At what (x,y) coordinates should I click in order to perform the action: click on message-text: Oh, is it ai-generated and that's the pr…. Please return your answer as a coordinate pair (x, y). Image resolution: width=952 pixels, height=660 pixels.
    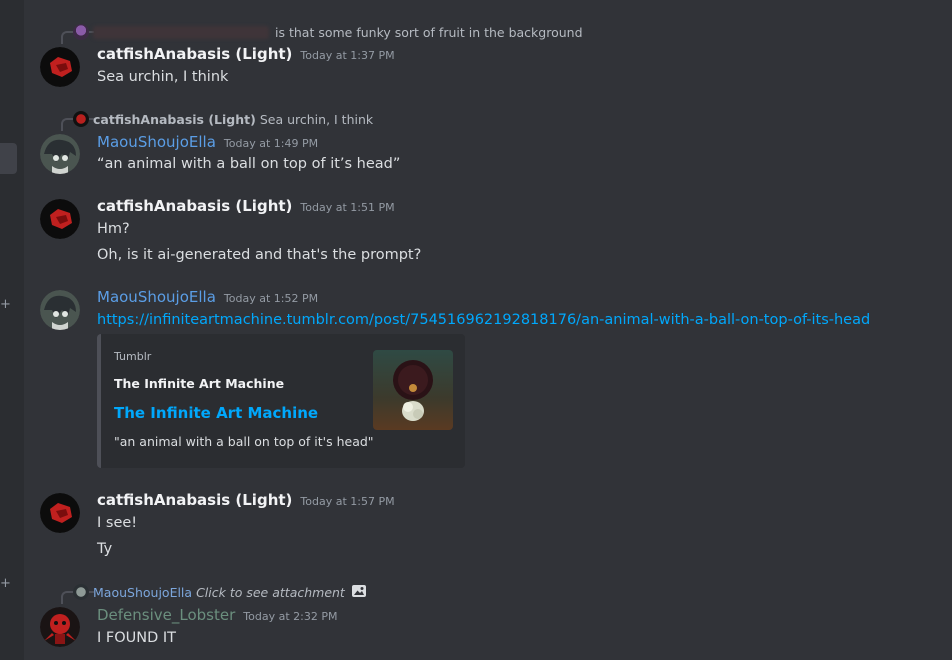
    Looking at the image, I should click on (259, 255).